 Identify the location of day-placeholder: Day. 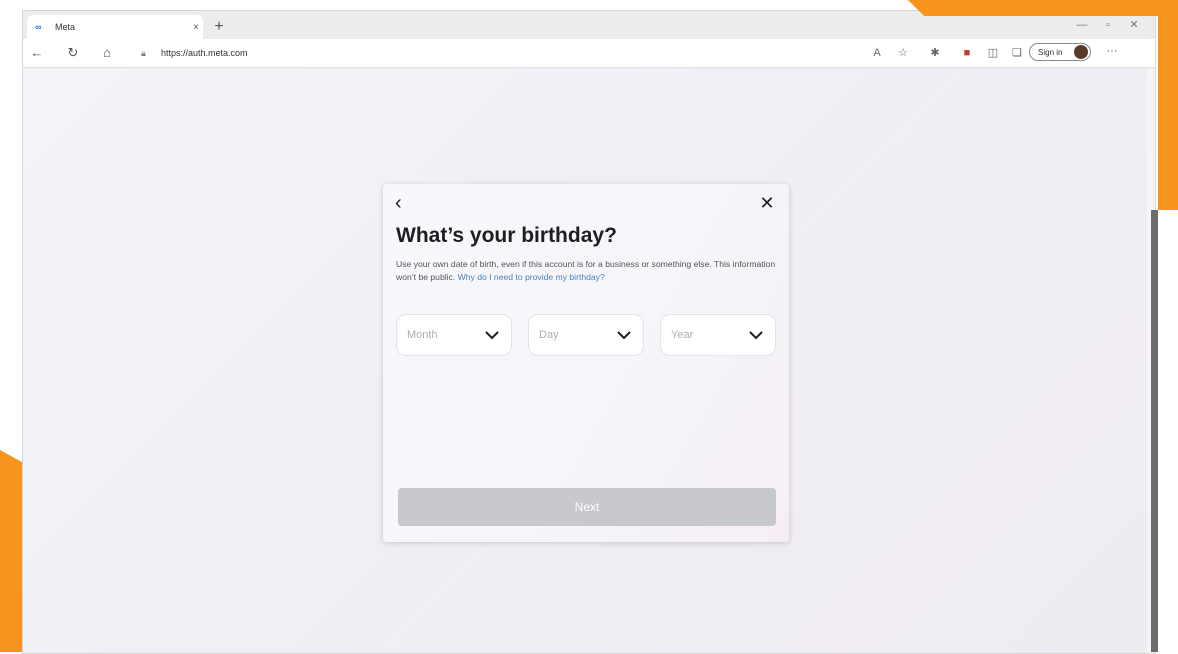
(549, 335).